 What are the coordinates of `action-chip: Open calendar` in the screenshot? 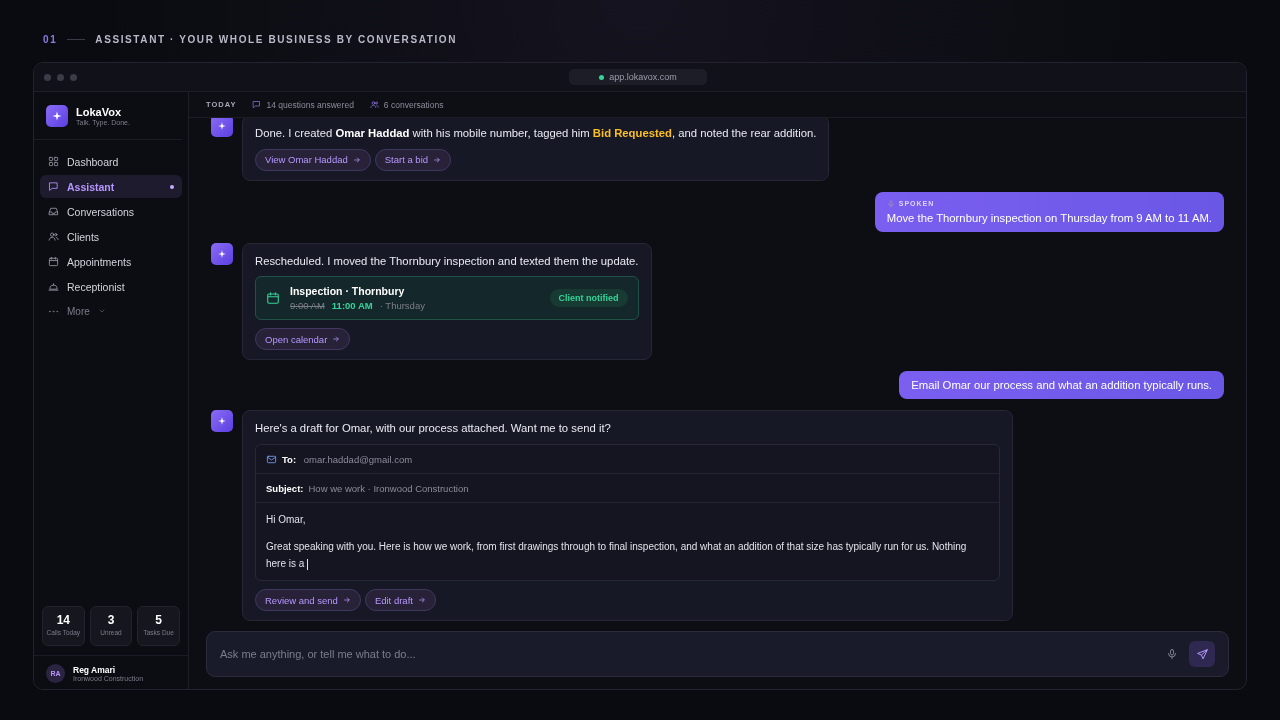 It's located at (303, 339).